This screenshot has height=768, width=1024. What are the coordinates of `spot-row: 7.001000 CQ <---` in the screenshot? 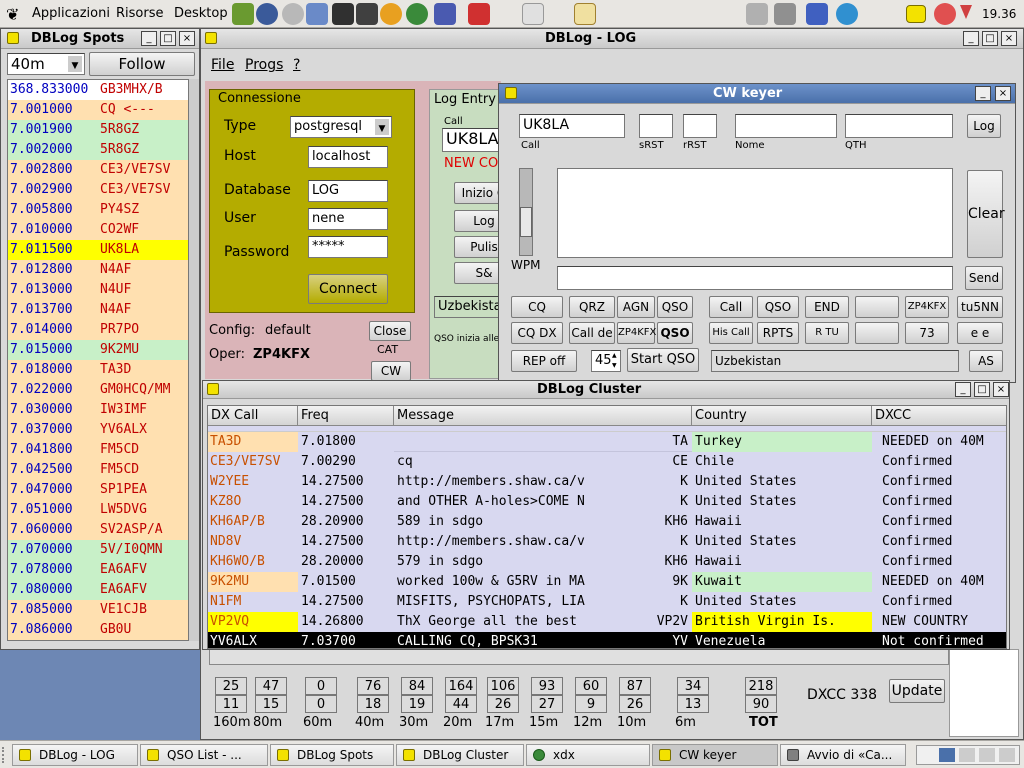 It's located at (98, 110).